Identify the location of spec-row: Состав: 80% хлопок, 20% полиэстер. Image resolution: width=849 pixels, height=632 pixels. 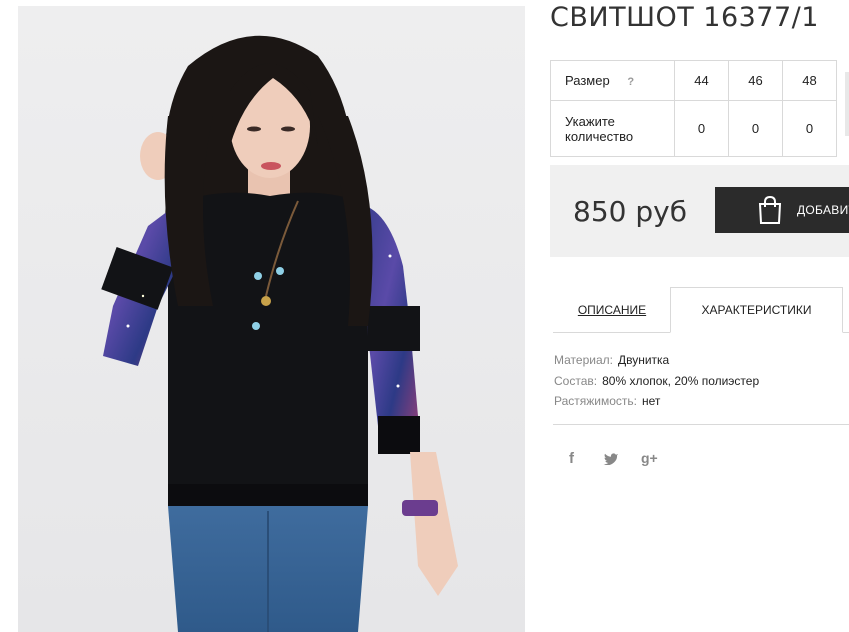
(656, 381).